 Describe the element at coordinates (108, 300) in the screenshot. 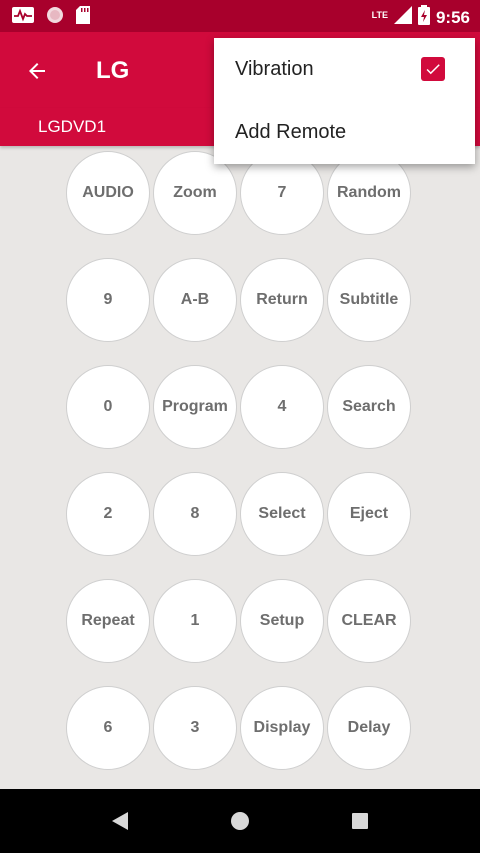

I see `remote-key-button: 9` at that location.